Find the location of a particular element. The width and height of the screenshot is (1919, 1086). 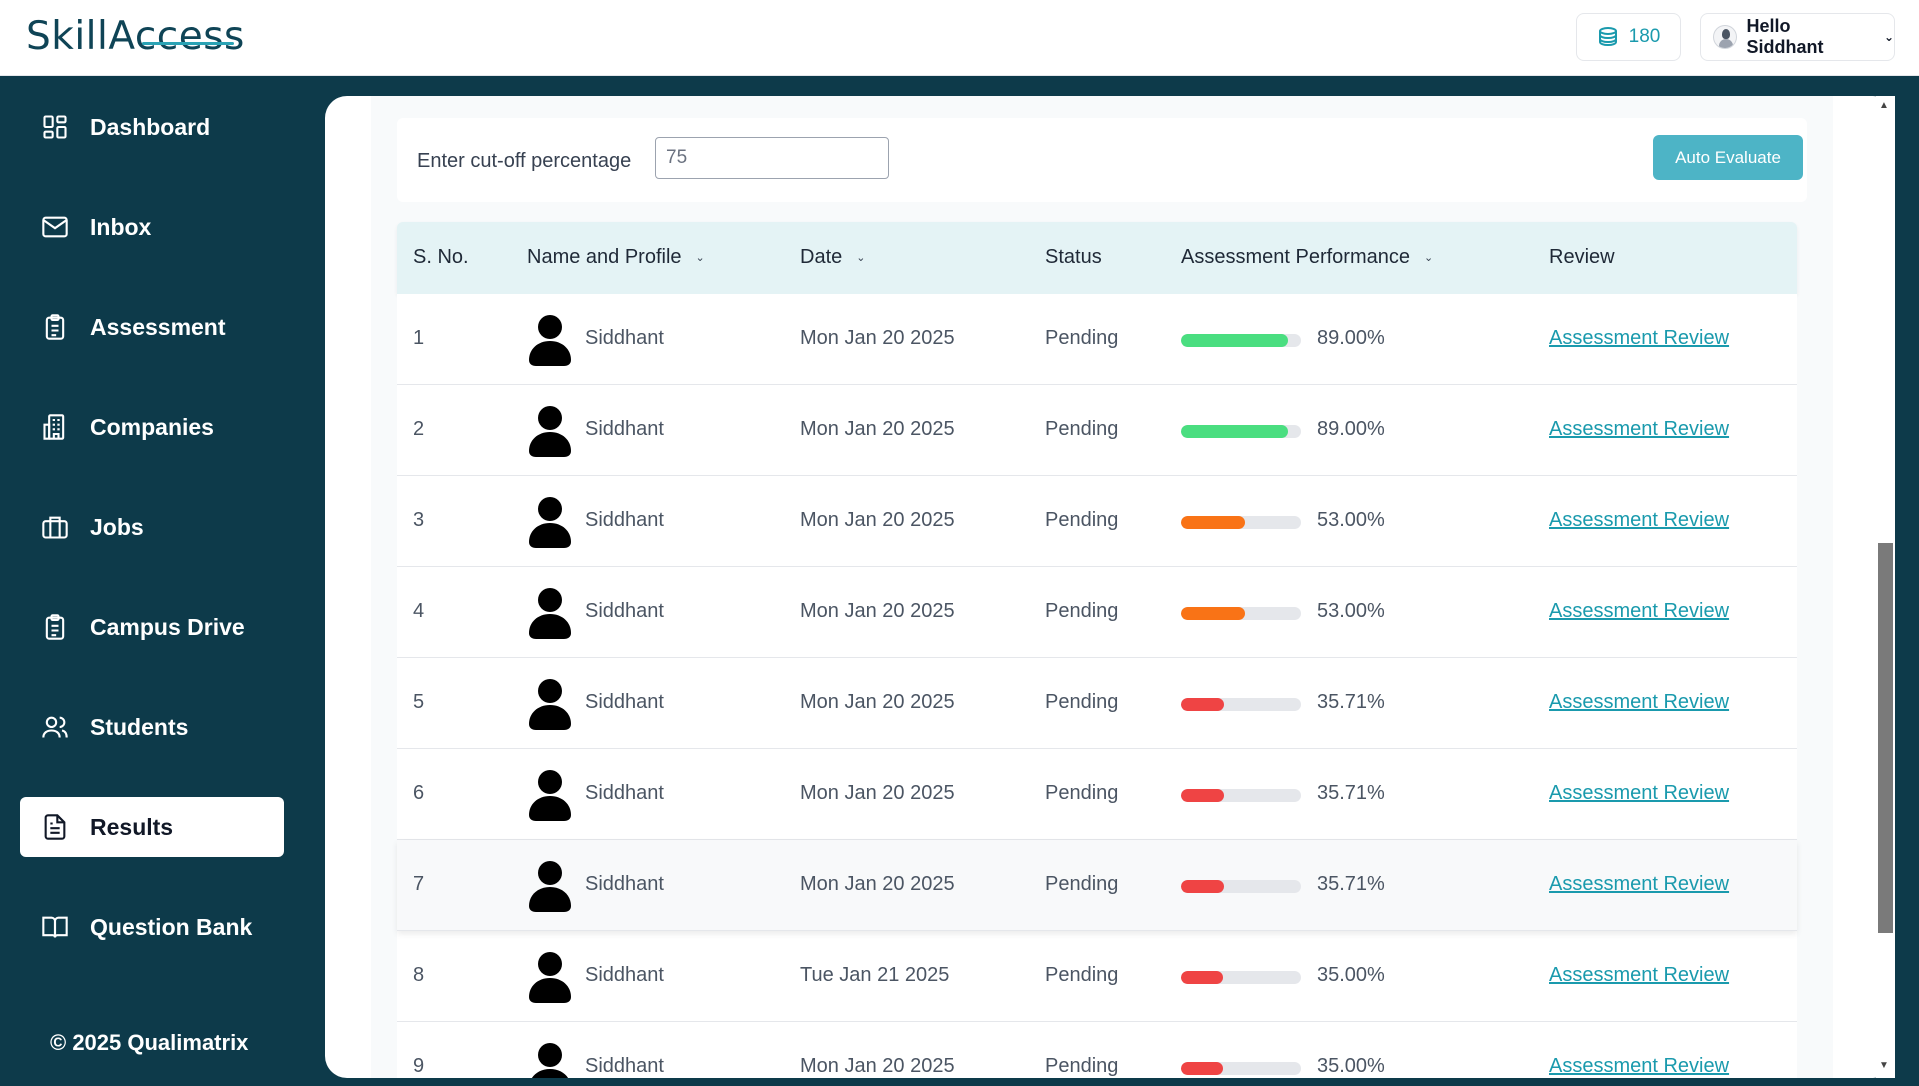

row-percent: 53.00% is located at coordinates (1351, 520).